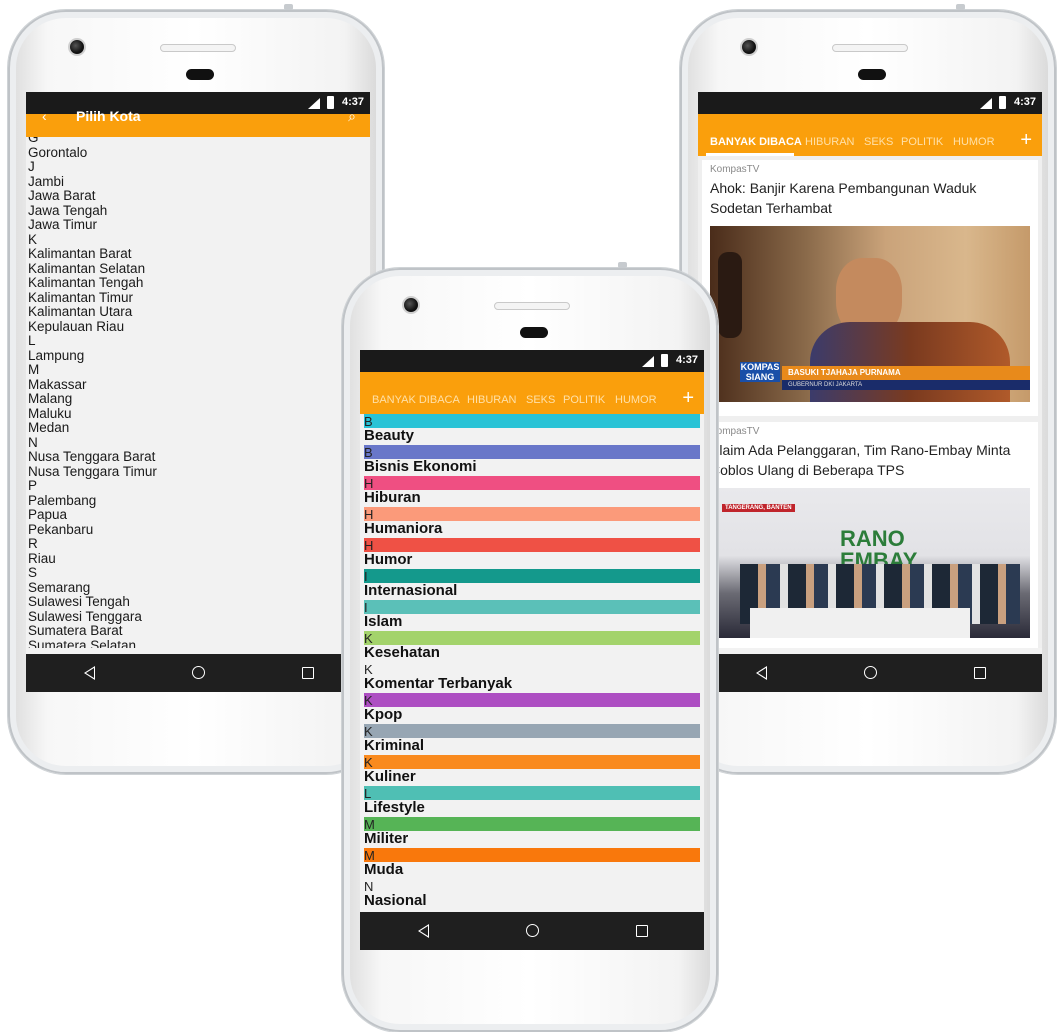  What do you see at coordinates (92, 588) in the screenshot?
I see `city-list-item: Semarang` at bounding box center [92, 588].